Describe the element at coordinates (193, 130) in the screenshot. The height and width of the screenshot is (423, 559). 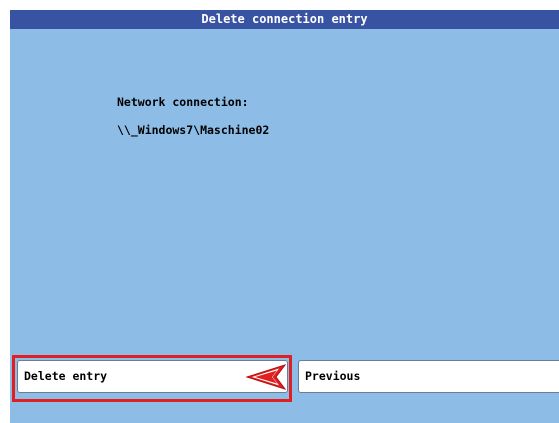
I see `network-connection-path: \\_Windows7\Maschine02` at that location.